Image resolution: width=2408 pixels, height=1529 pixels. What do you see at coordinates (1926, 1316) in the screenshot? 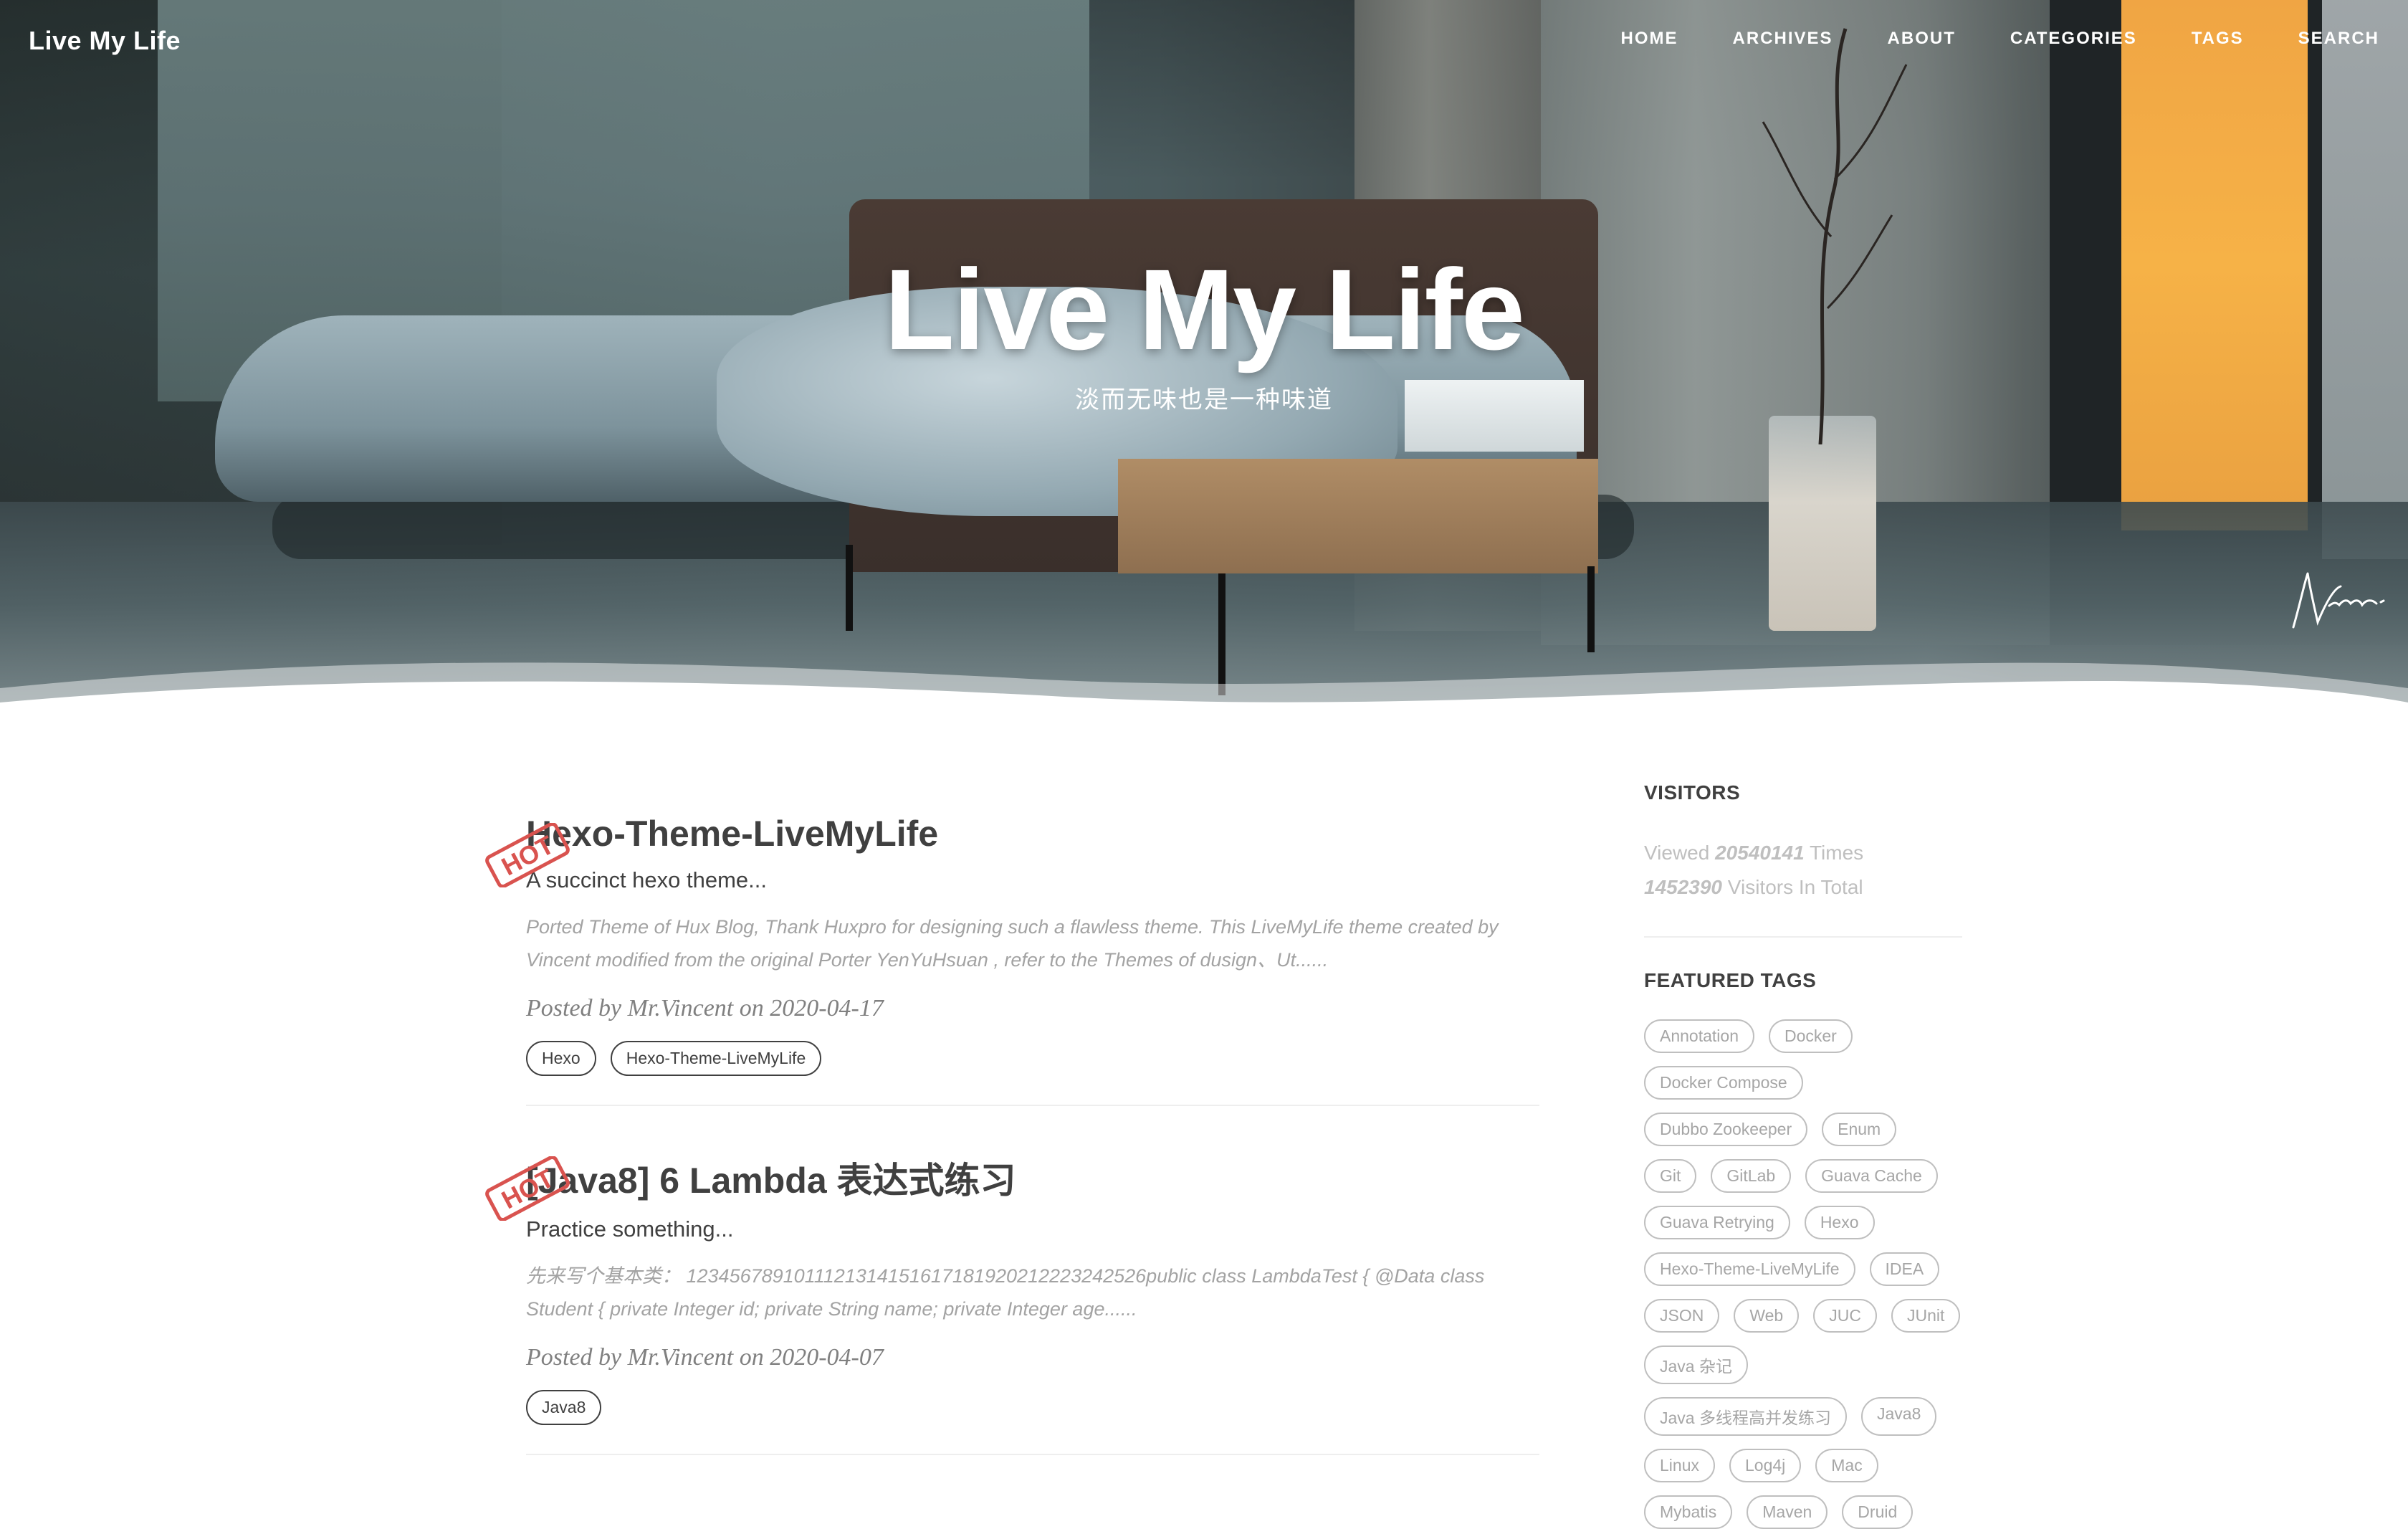
I see `featured-tag-link: JUnit` at bounding box center [1926, 1316].